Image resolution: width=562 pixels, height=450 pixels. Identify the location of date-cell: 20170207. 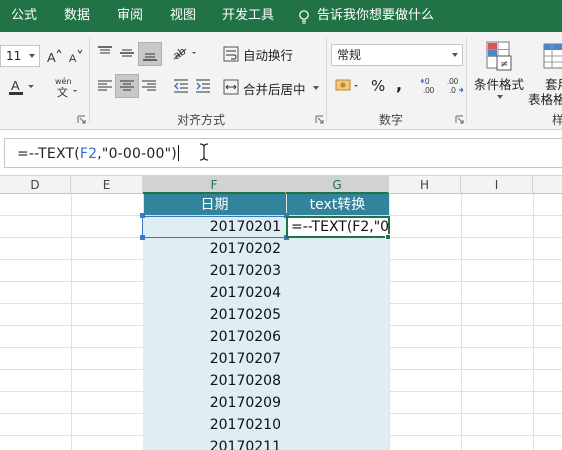
(214, 359).